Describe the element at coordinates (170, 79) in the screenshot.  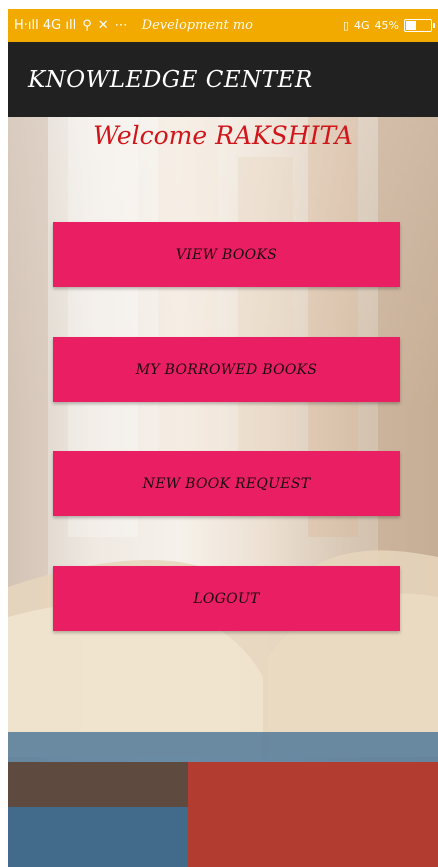
I see `app-title: KNOWLEDGE CENTER` at that location.